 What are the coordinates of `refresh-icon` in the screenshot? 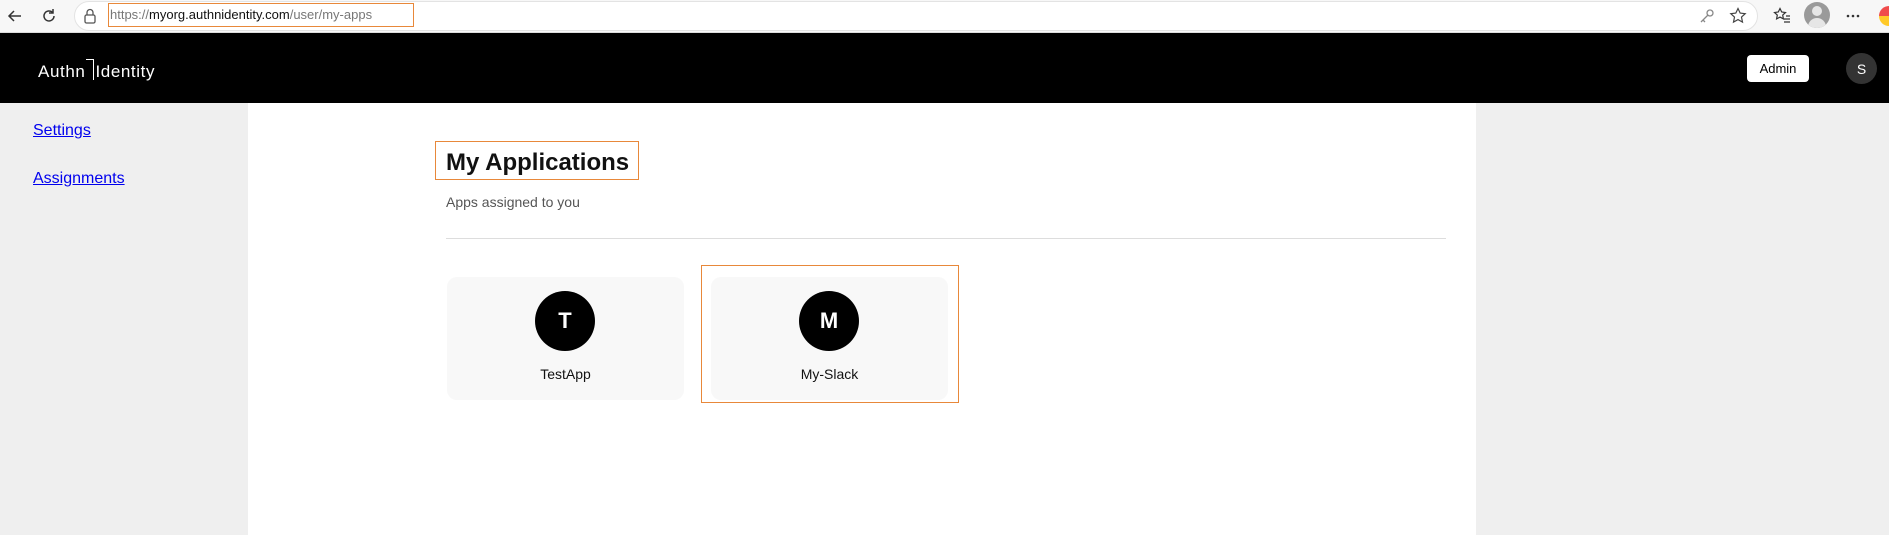 It's located at (49, 15).